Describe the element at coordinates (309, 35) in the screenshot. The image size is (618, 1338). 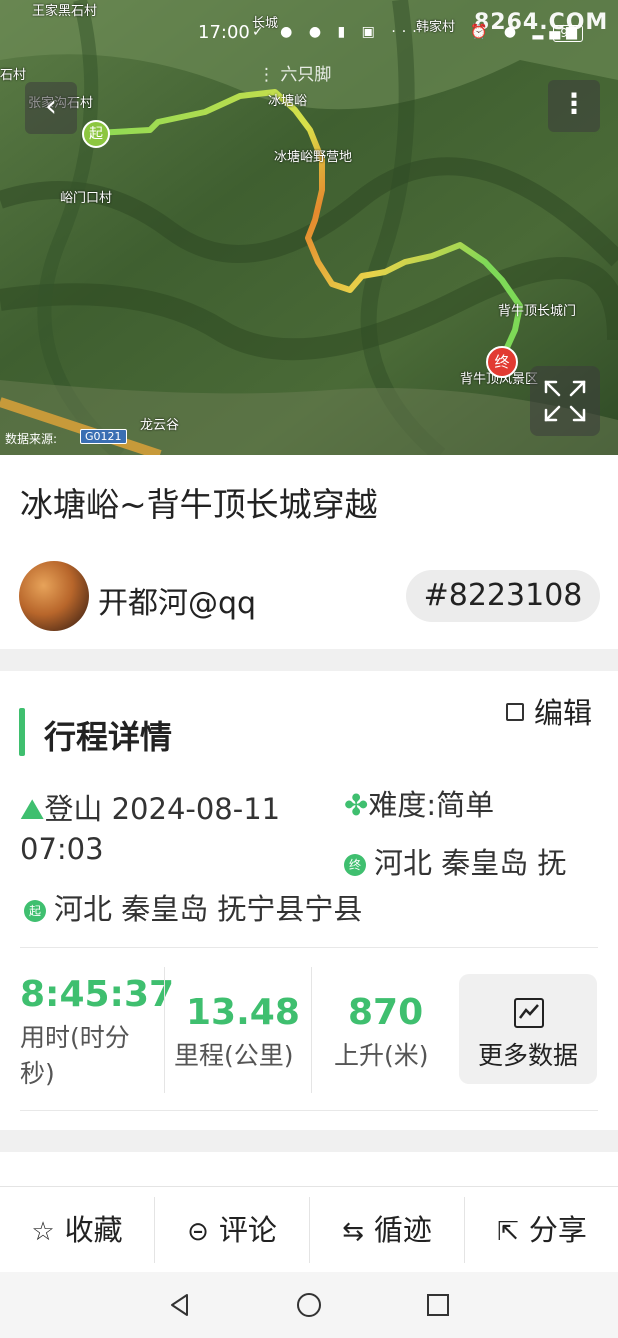
I see `status-bar: 17:00 ✓ ● ● ▮ ▣ ··· ⏰ ● ▂▄▆ 93` at that location.